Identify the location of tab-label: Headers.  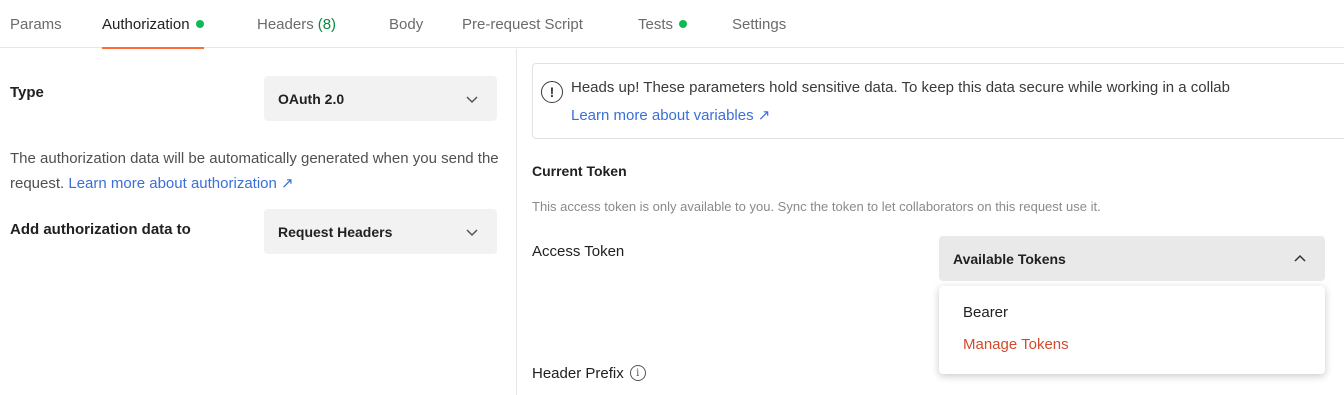
(285, 24).